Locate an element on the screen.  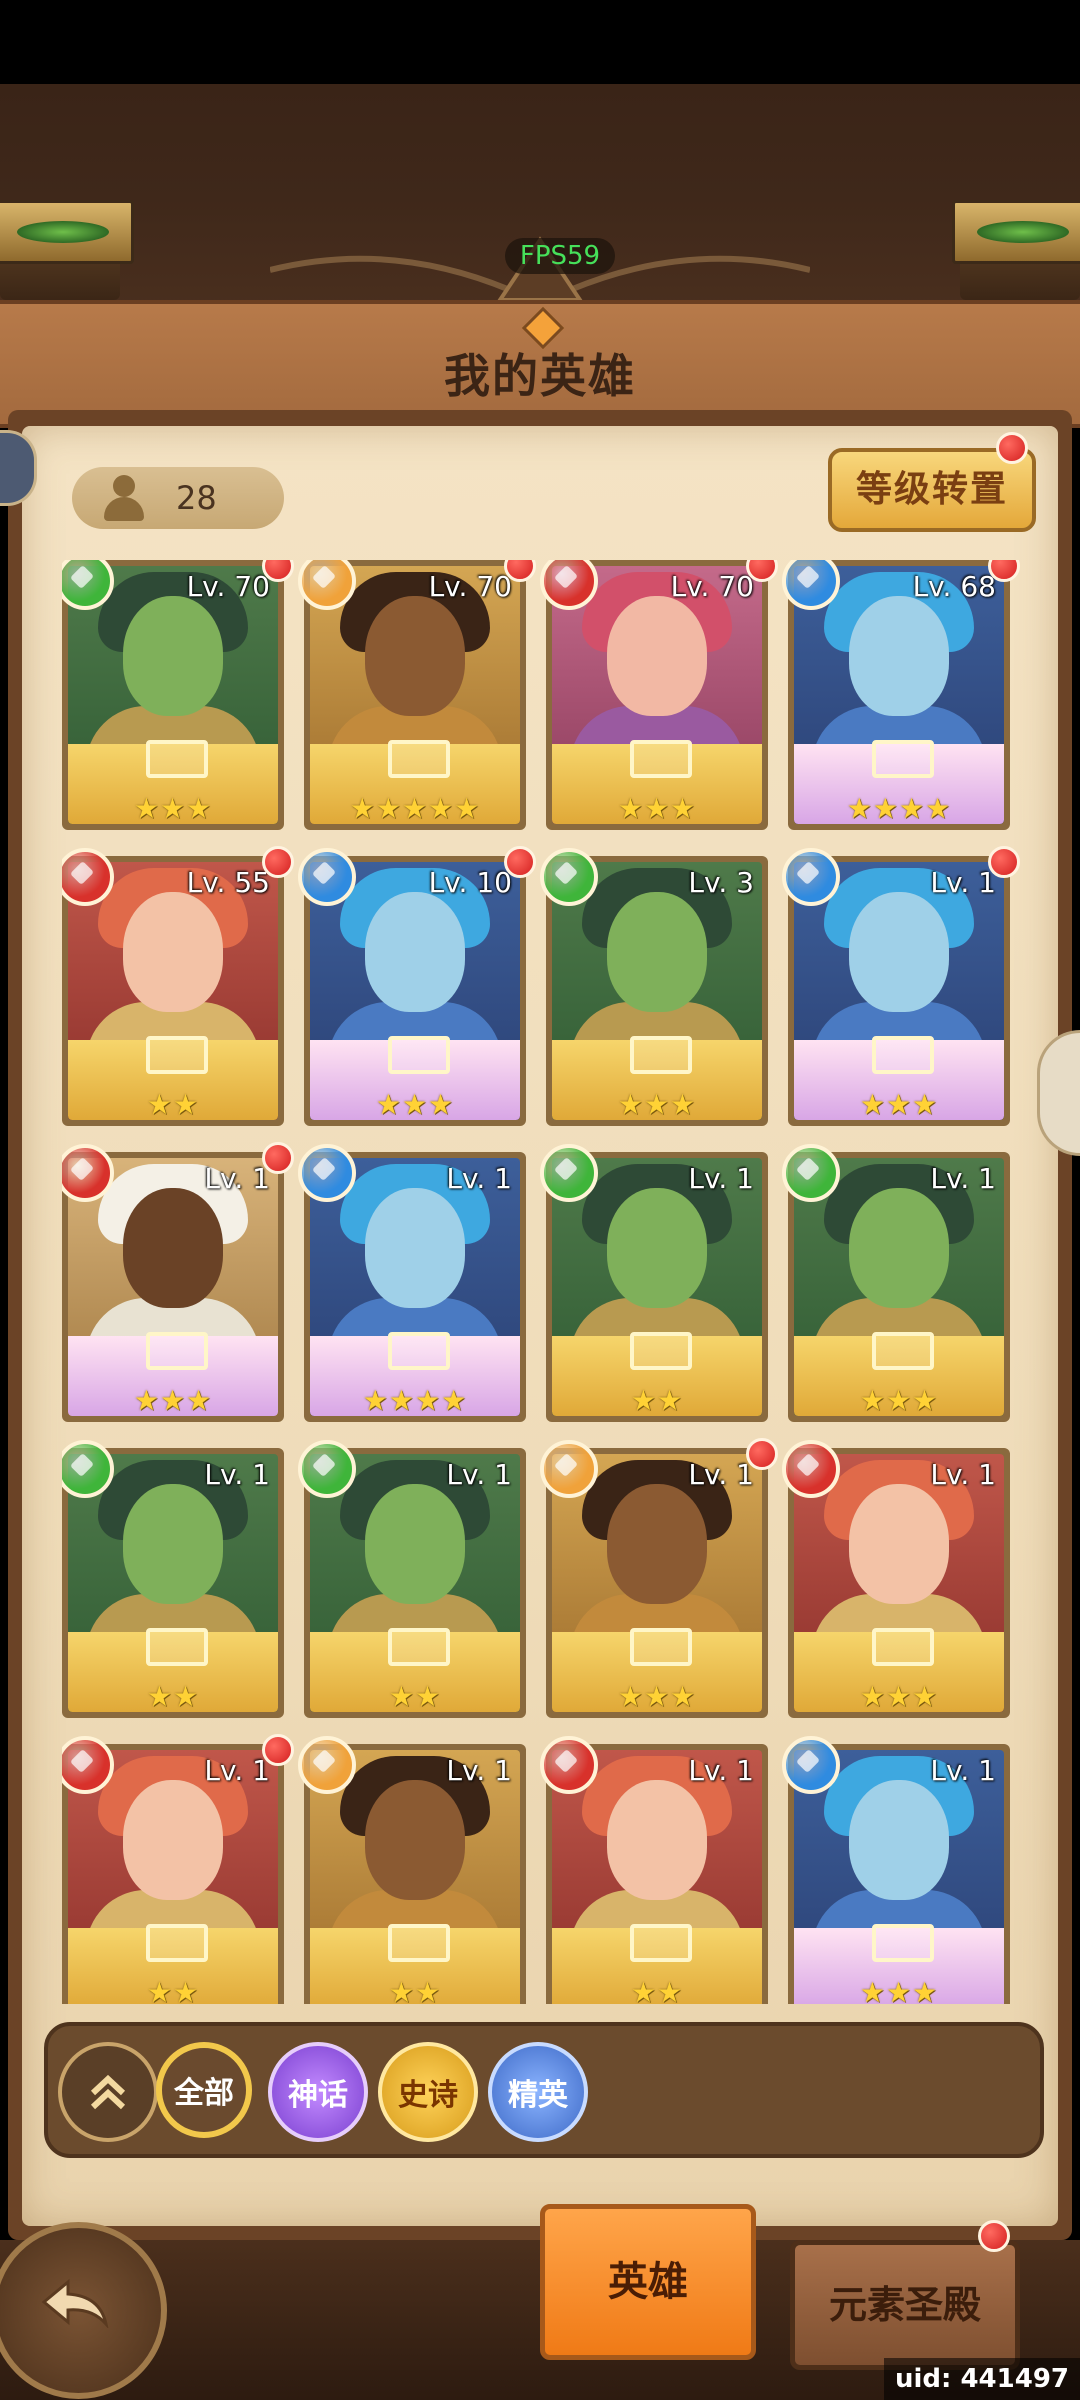
tab-element-shrine: 元素圣殿 is located at coordinates (905, 2305).